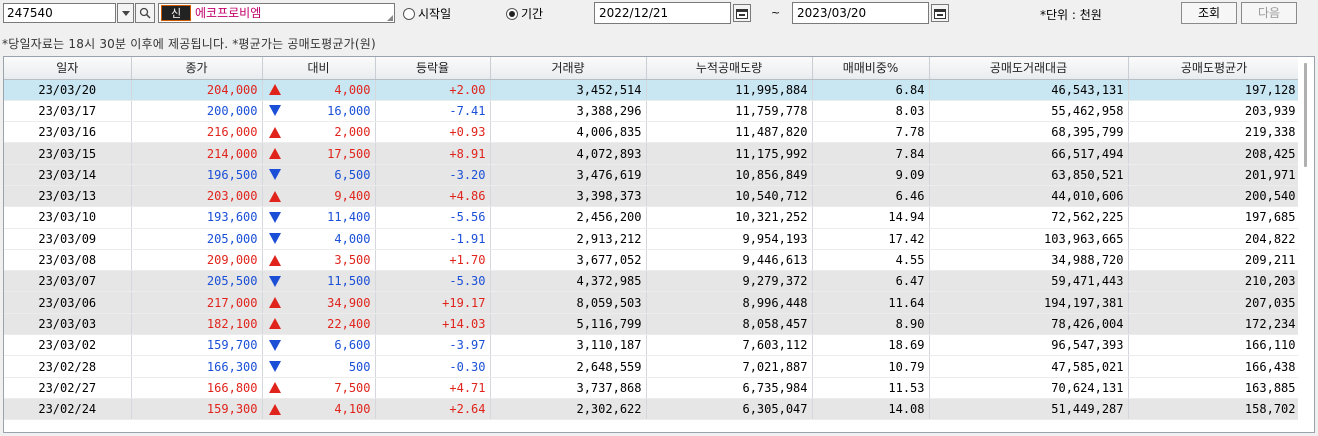  I want to click on cell-date: 23/02/28, so click(68, 366).